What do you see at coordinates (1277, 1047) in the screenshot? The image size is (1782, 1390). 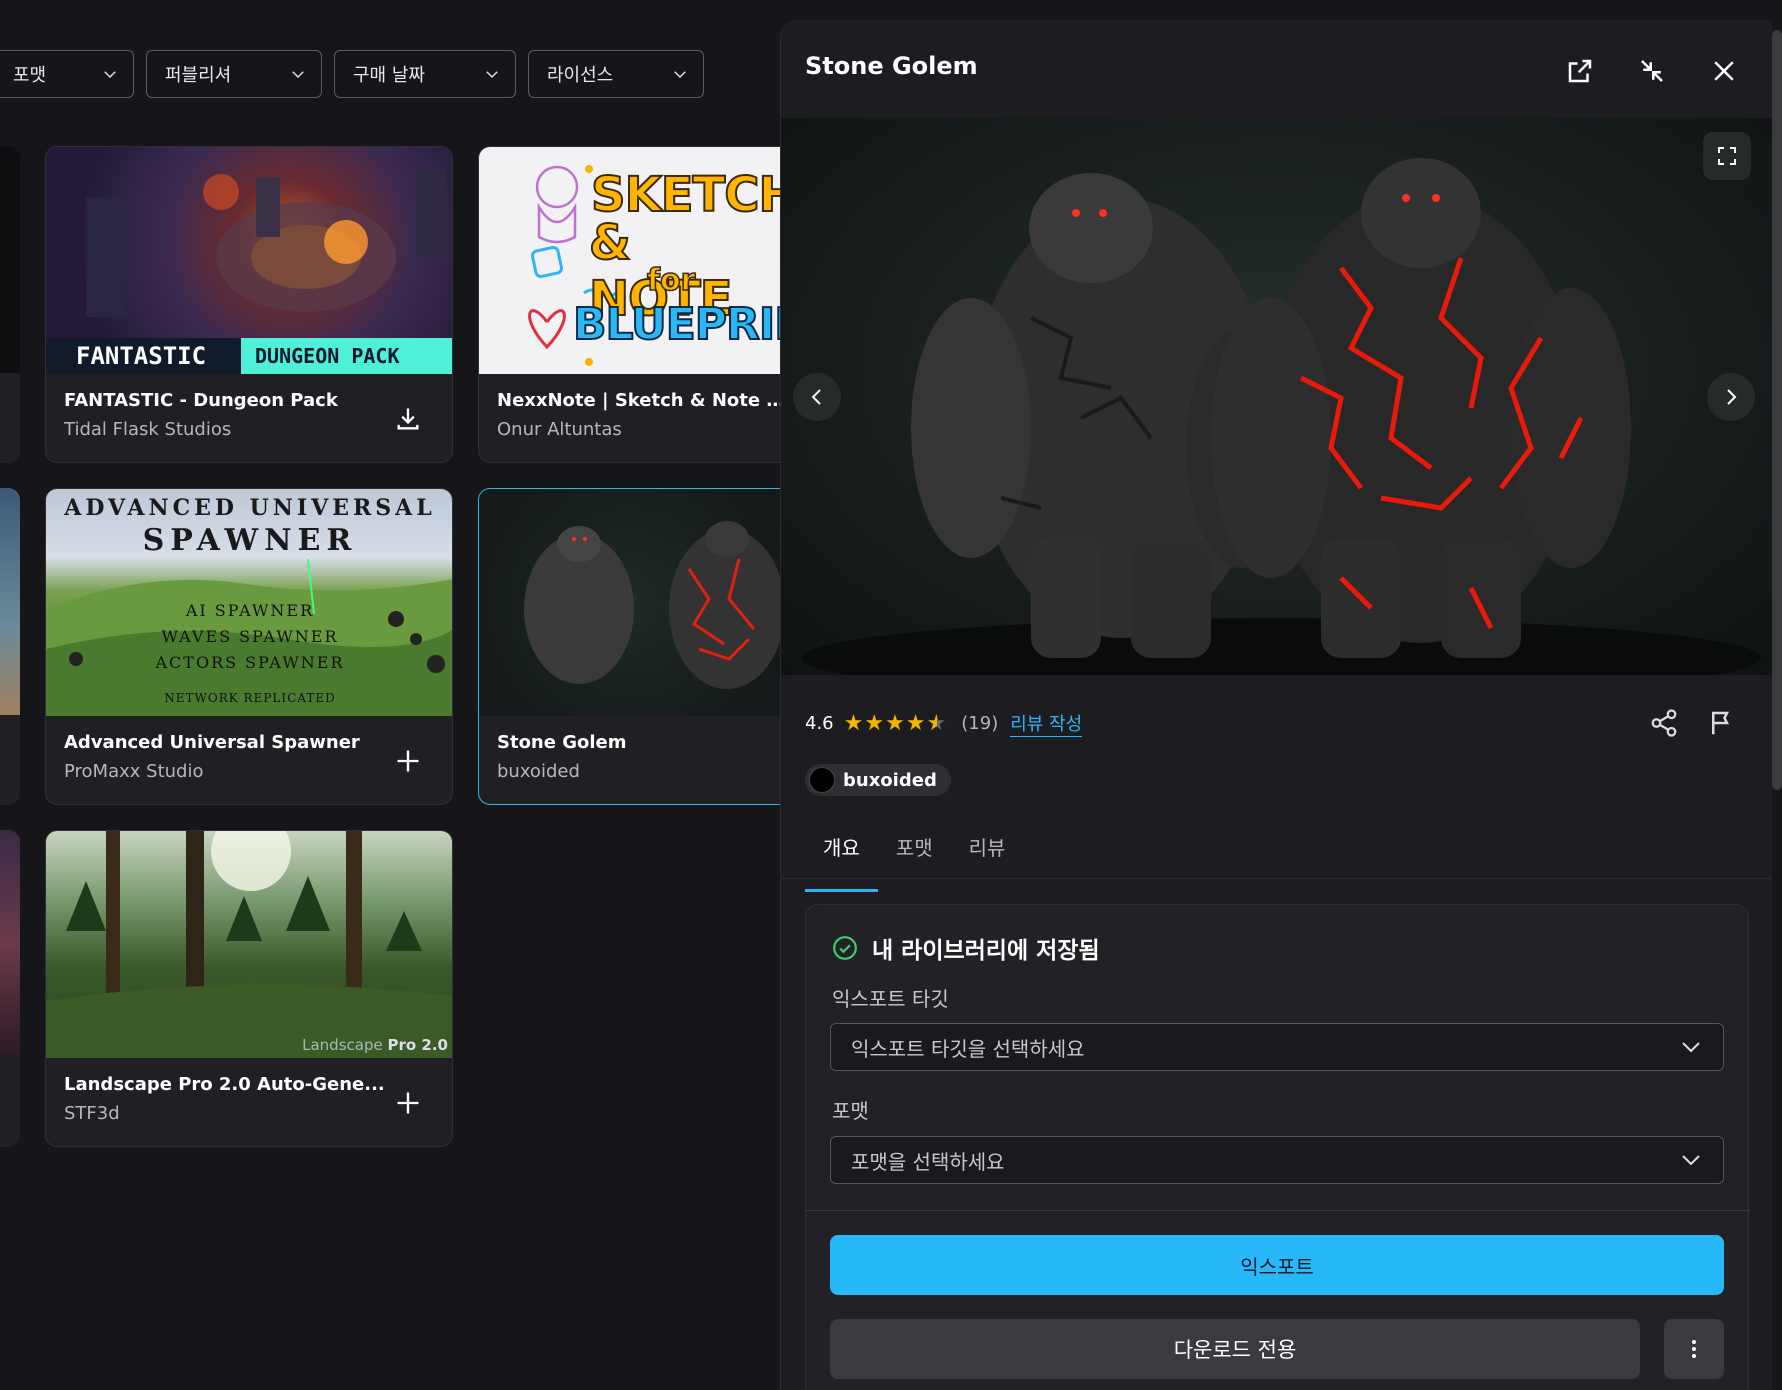 I see `export-target-select: 익스포트 타깃을 선택하세요` at bounding box center [1277, 1047].